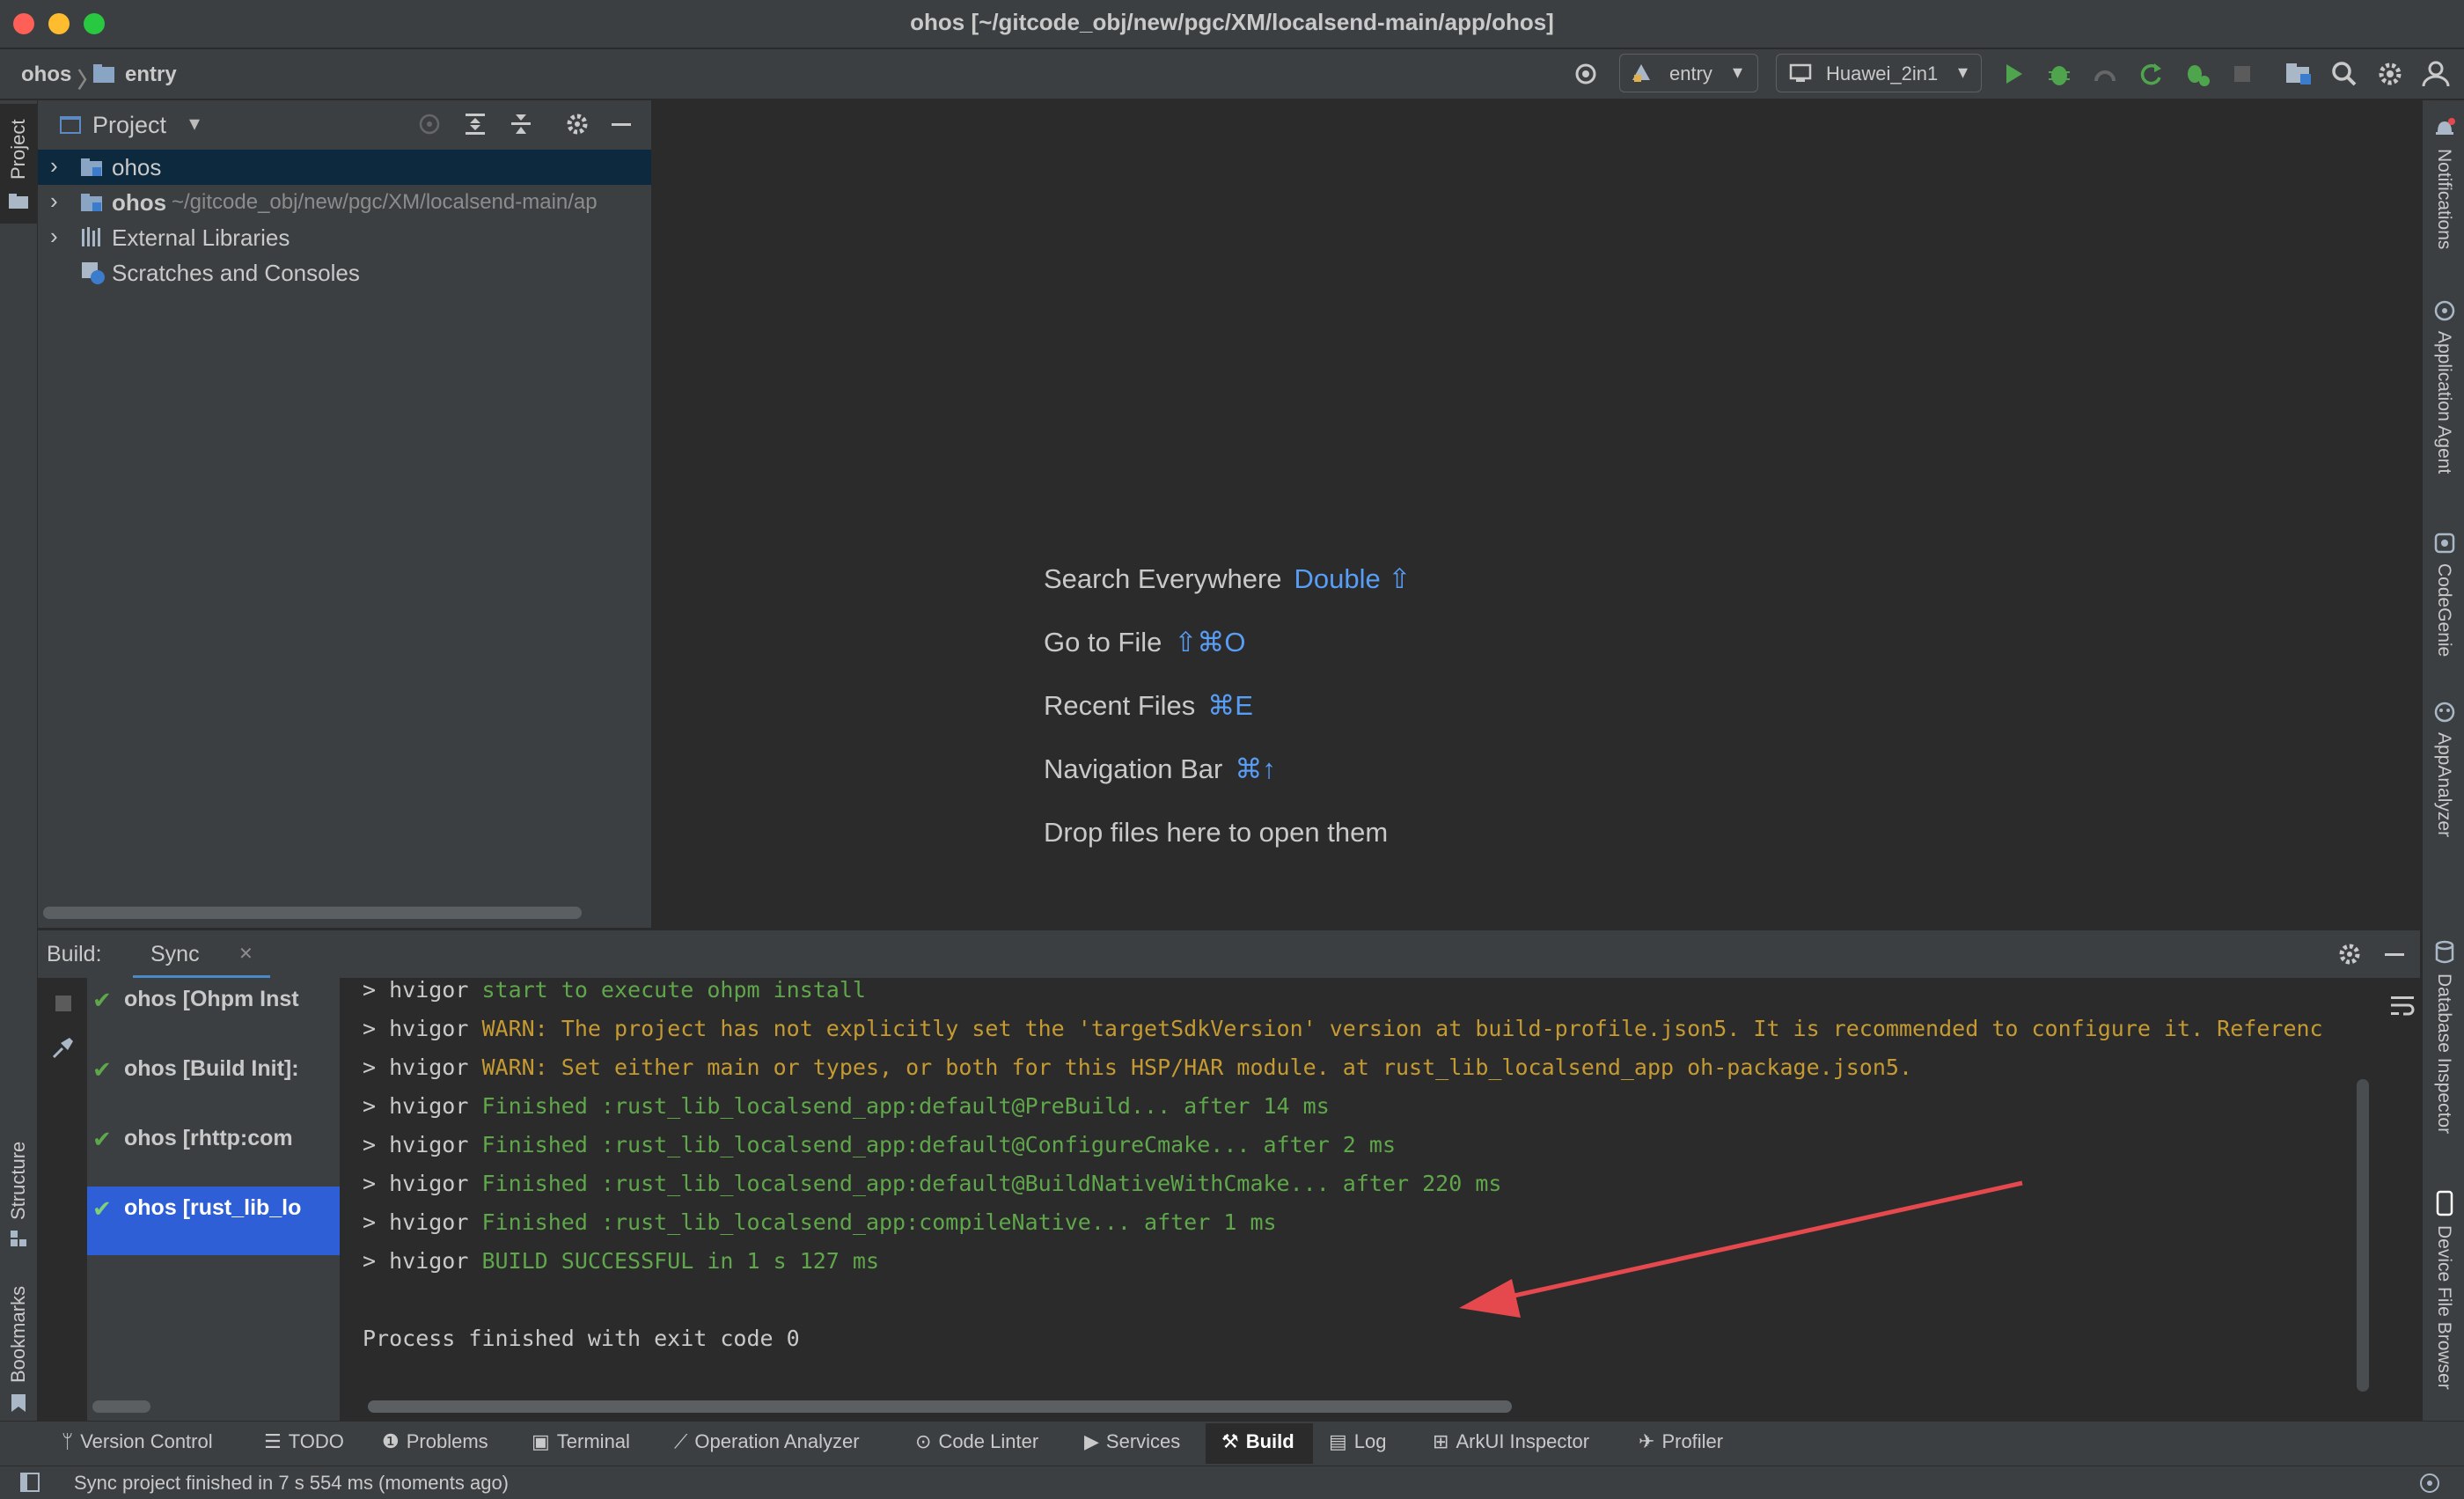 Image resolution: width=2464 pixels, height=1499 pixels. I want to click on database-inspector-tool-label: Database Inspector, so click(2443, 1054).